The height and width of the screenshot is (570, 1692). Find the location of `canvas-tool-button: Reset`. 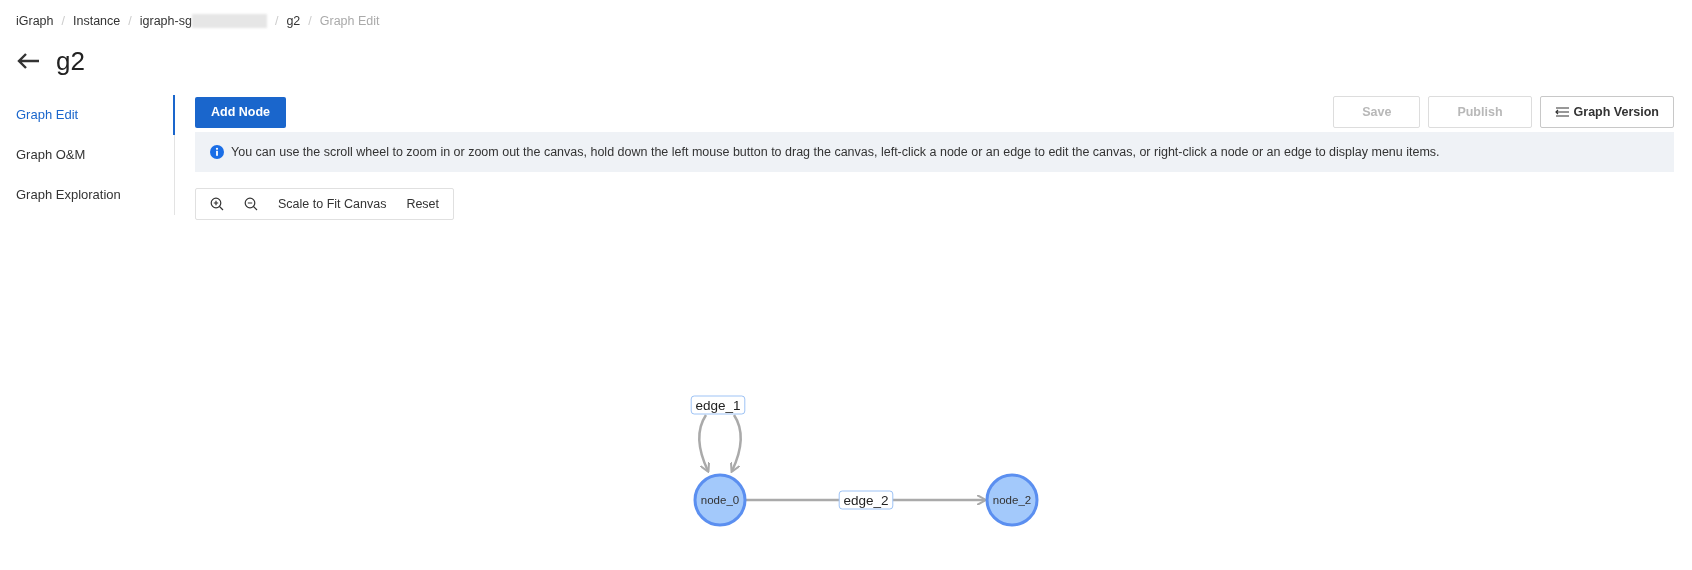

canvas-tool-button: Reset is located at coordinates (423, 204).